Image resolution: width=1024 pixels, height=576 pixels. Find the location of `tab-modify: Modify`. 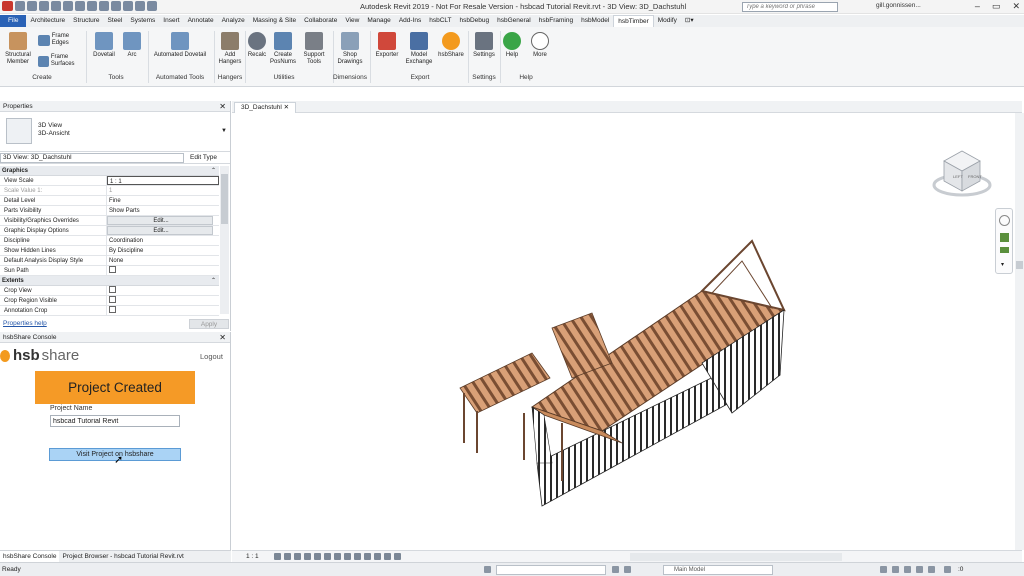

tab-modify: Modify is located at coordinates (667, 21).